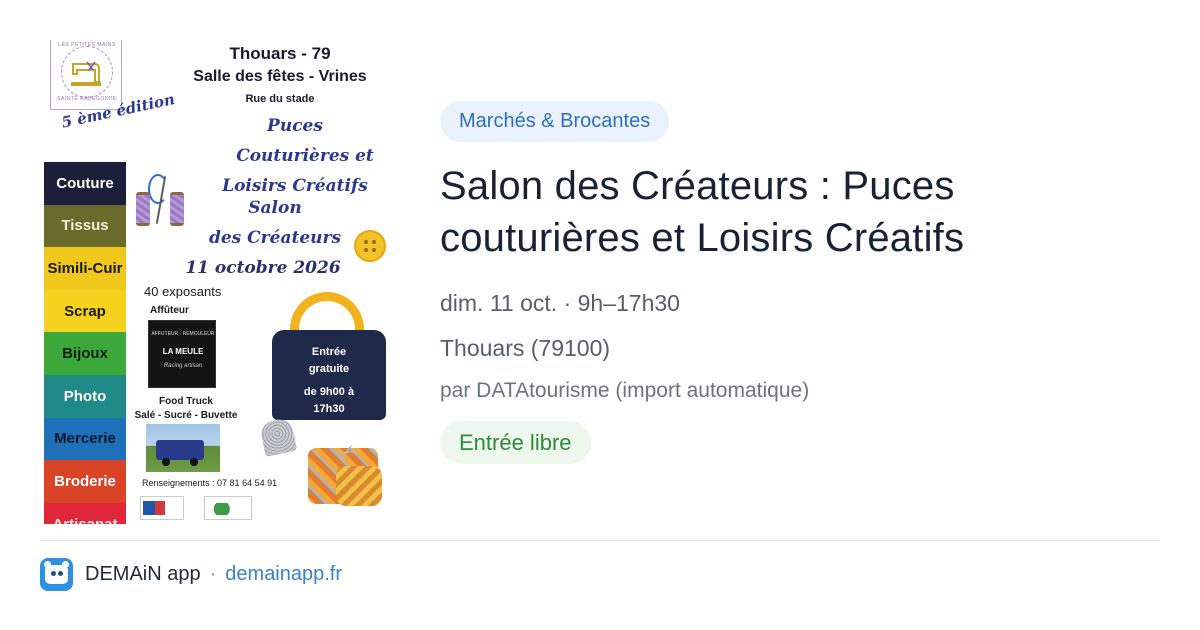 The width and height of the screenshot is (1200, 630). What do you see at coordinates (263, 268) in the screenshot?
I see `poster-date: 11 octobre 2026` at bounding box center [263, 268].